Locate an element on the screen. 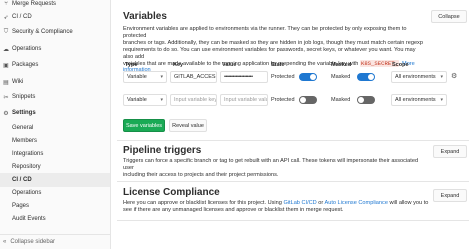 The height and width of the screenshot is (249, 474). sidebar-subitem-operations: Operations is located at coordinates (55, 193).